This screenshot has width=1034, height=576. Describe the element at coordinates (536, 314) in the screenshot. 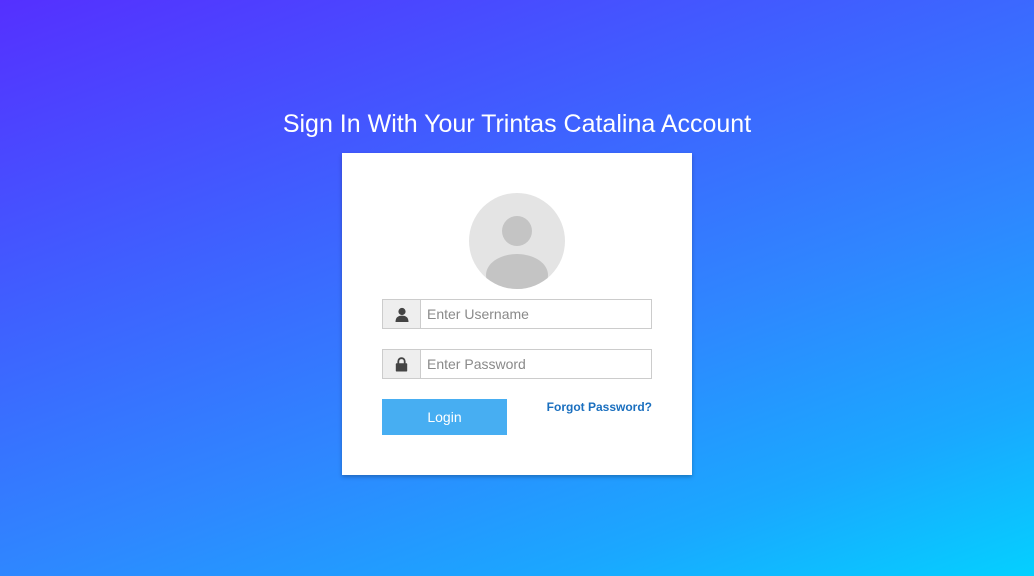

I see `username-input` at that location.